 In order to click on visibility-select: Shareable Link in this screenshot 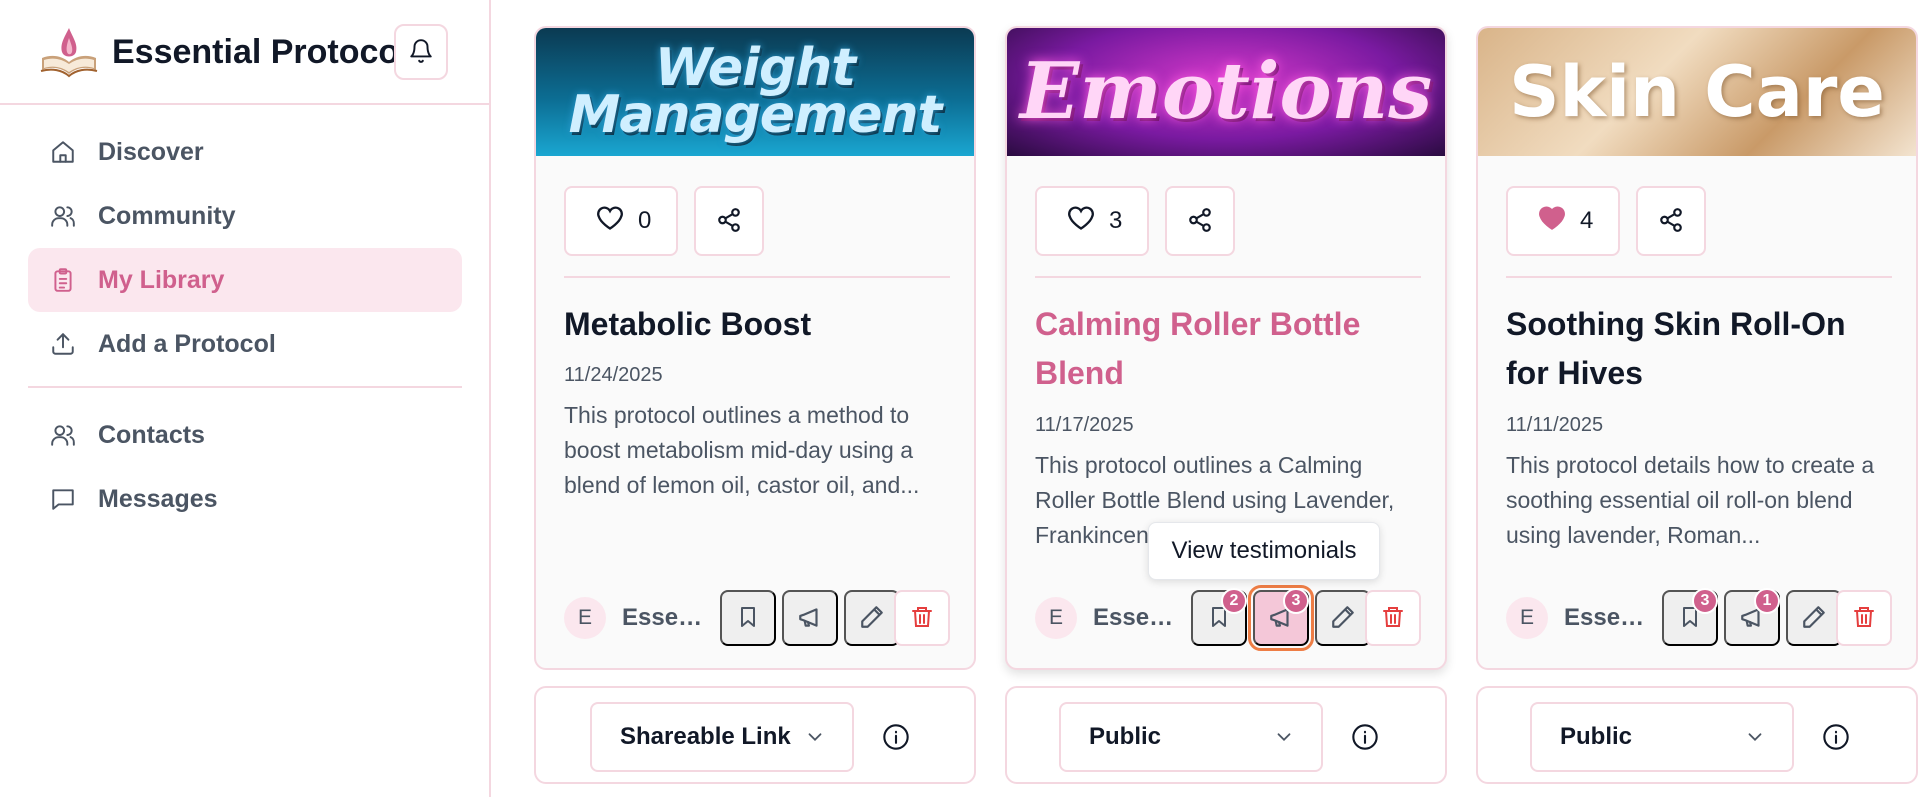, I will do `click(722, 737)`.